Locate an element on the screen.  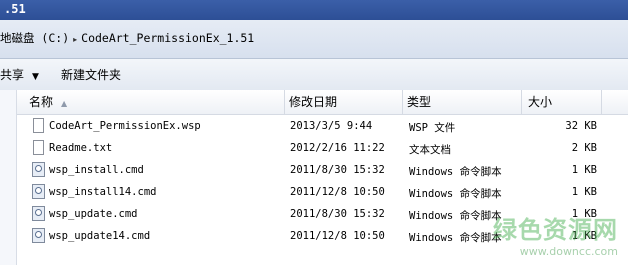
file-type: 文本文档 is located at coordinates (430, 150).